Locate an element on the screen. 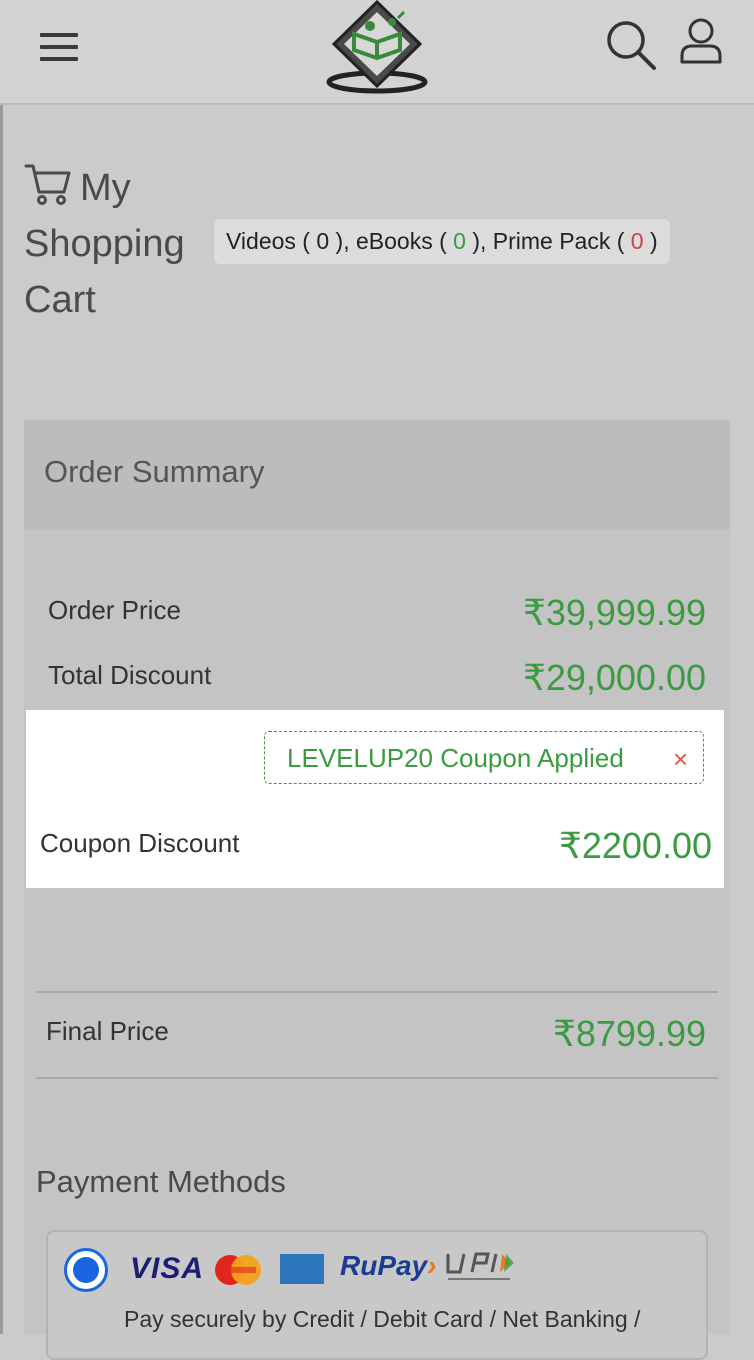  order-summary-header: Order Summary is located at coordinates (377, 475).